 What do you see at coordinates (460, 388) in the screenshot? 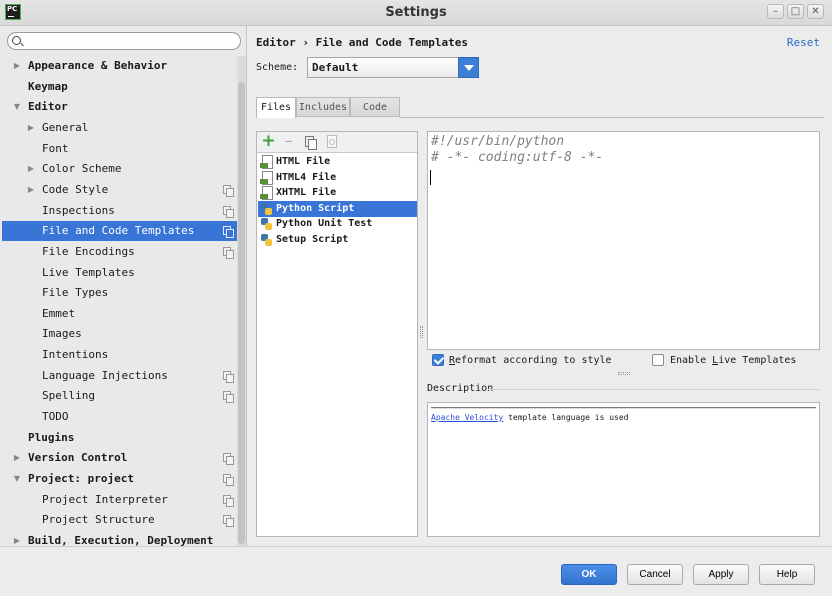
I see `description-label: Description` at bounding box center [460, 388].